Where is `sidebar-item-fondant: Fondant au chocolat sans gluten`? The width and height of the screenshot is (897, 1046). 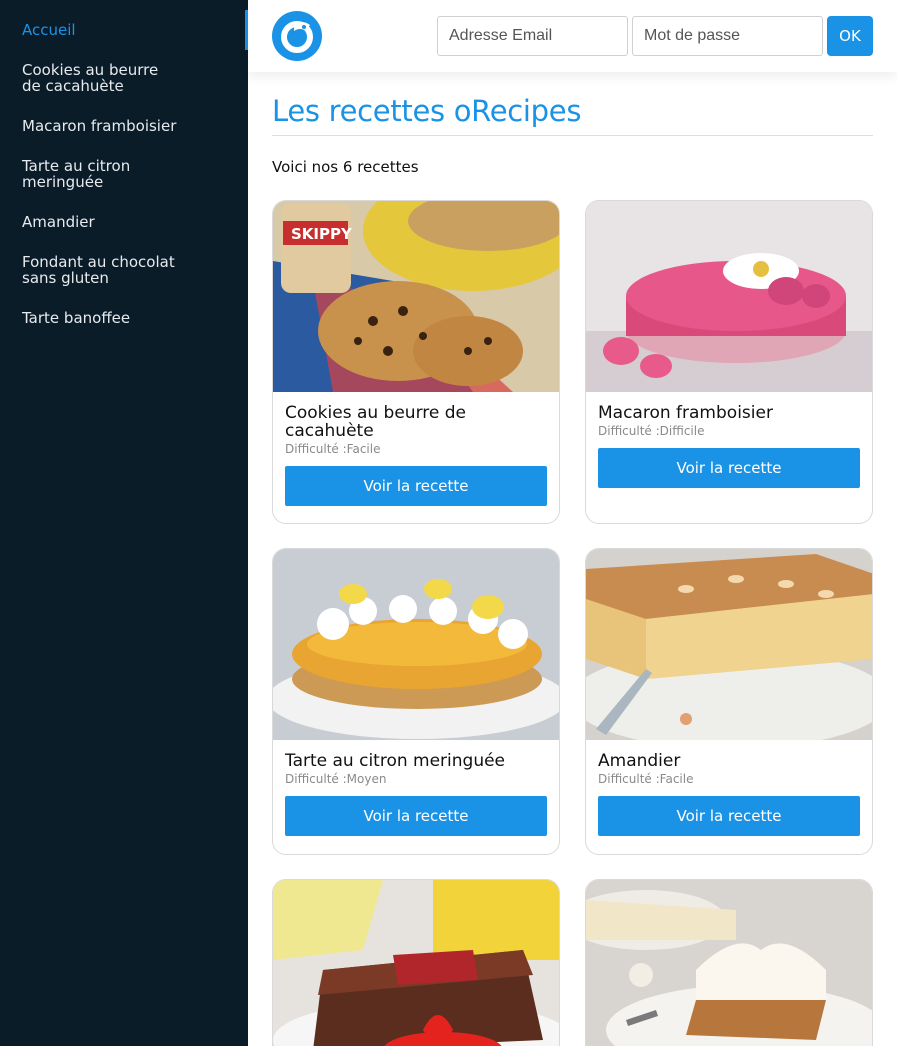
sidebar-item-fondant: Fondant au chocolat sans gluten is located at coordinates (100, 270).